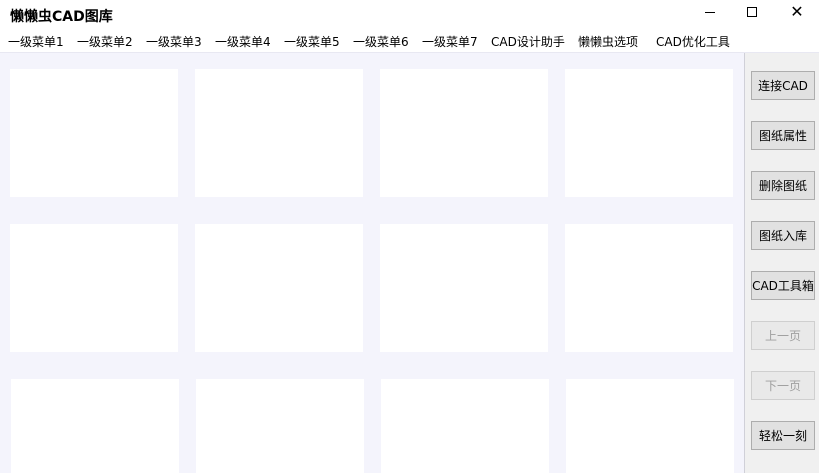 This screenshot has width=819, height=473. Describe the element at coordinates (381, 41) in the screenshot. I see `menu-item-6: 一级菜单6` at that location.